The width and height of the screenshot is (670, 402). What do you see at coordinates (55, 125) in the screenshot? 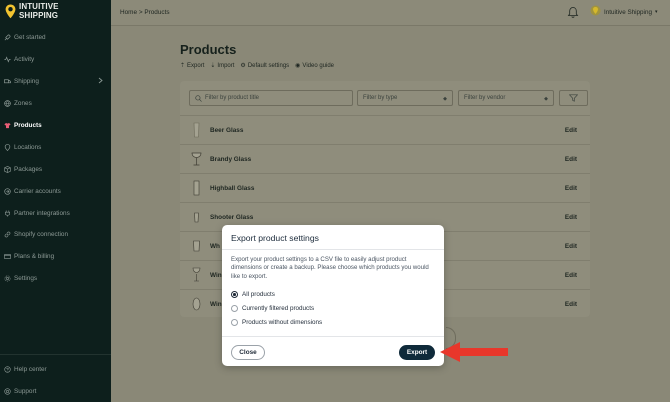
I see `sidebar-item-products: Products` at bounding box center [55, 125].